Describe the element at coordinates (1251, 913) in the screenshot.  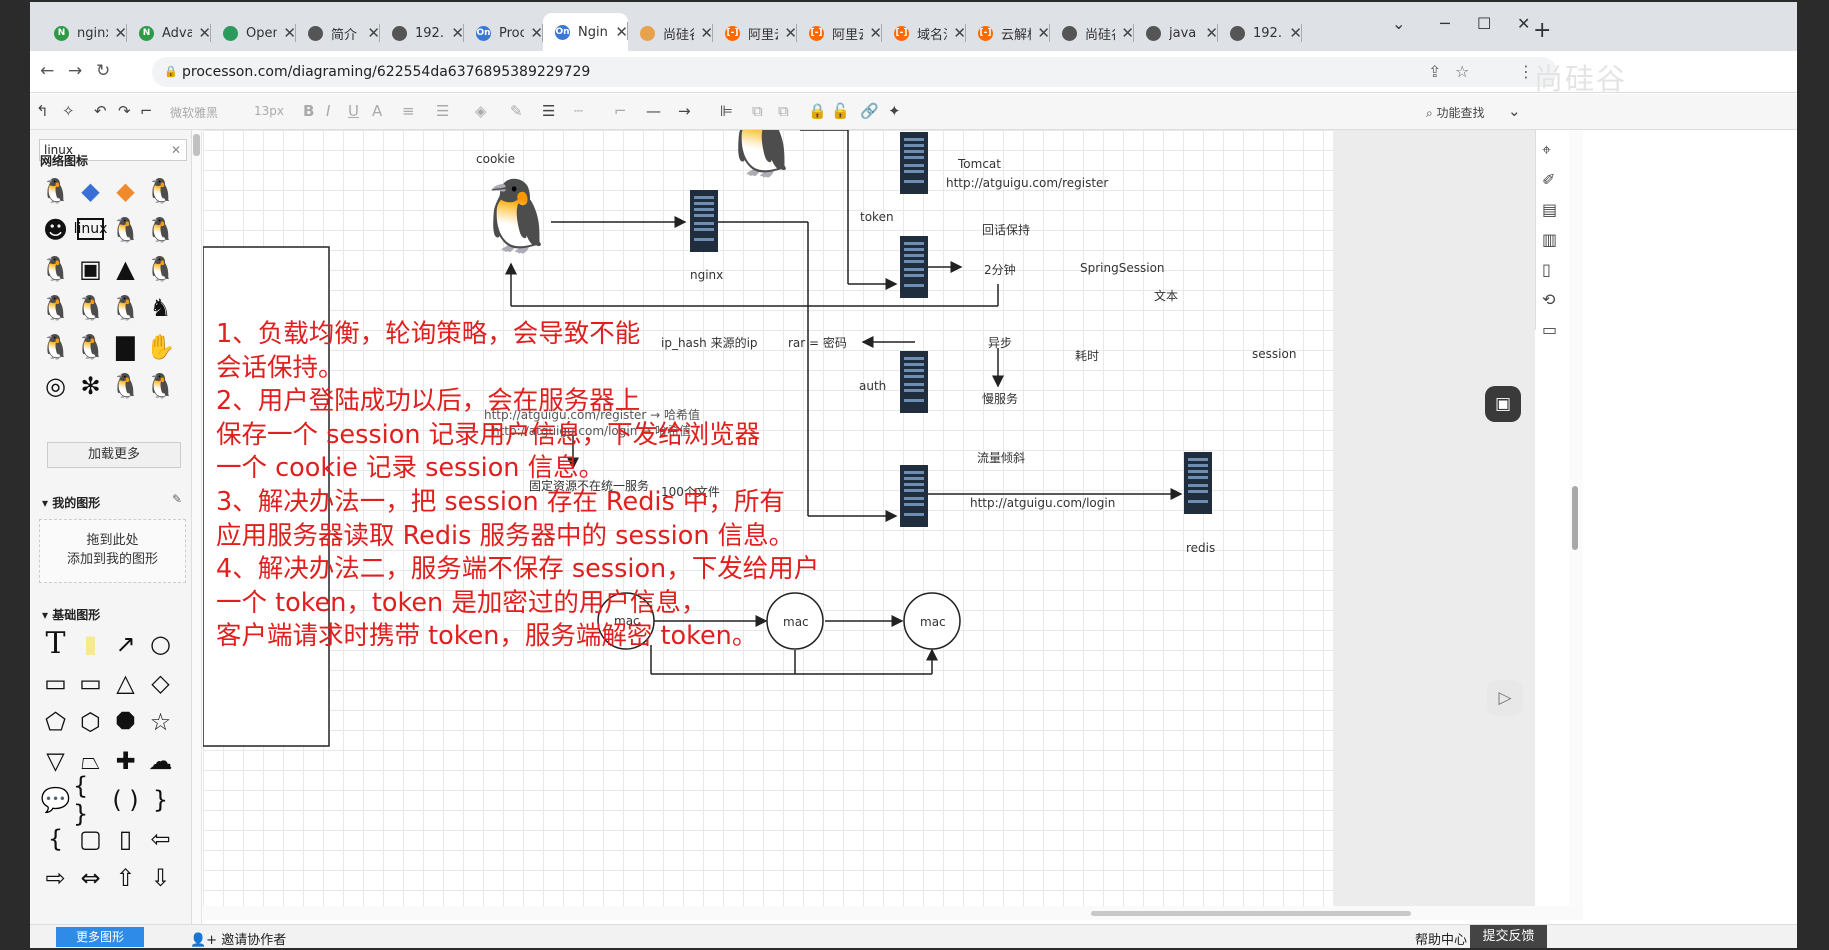
I see `h-scroll-thumb` at that location.